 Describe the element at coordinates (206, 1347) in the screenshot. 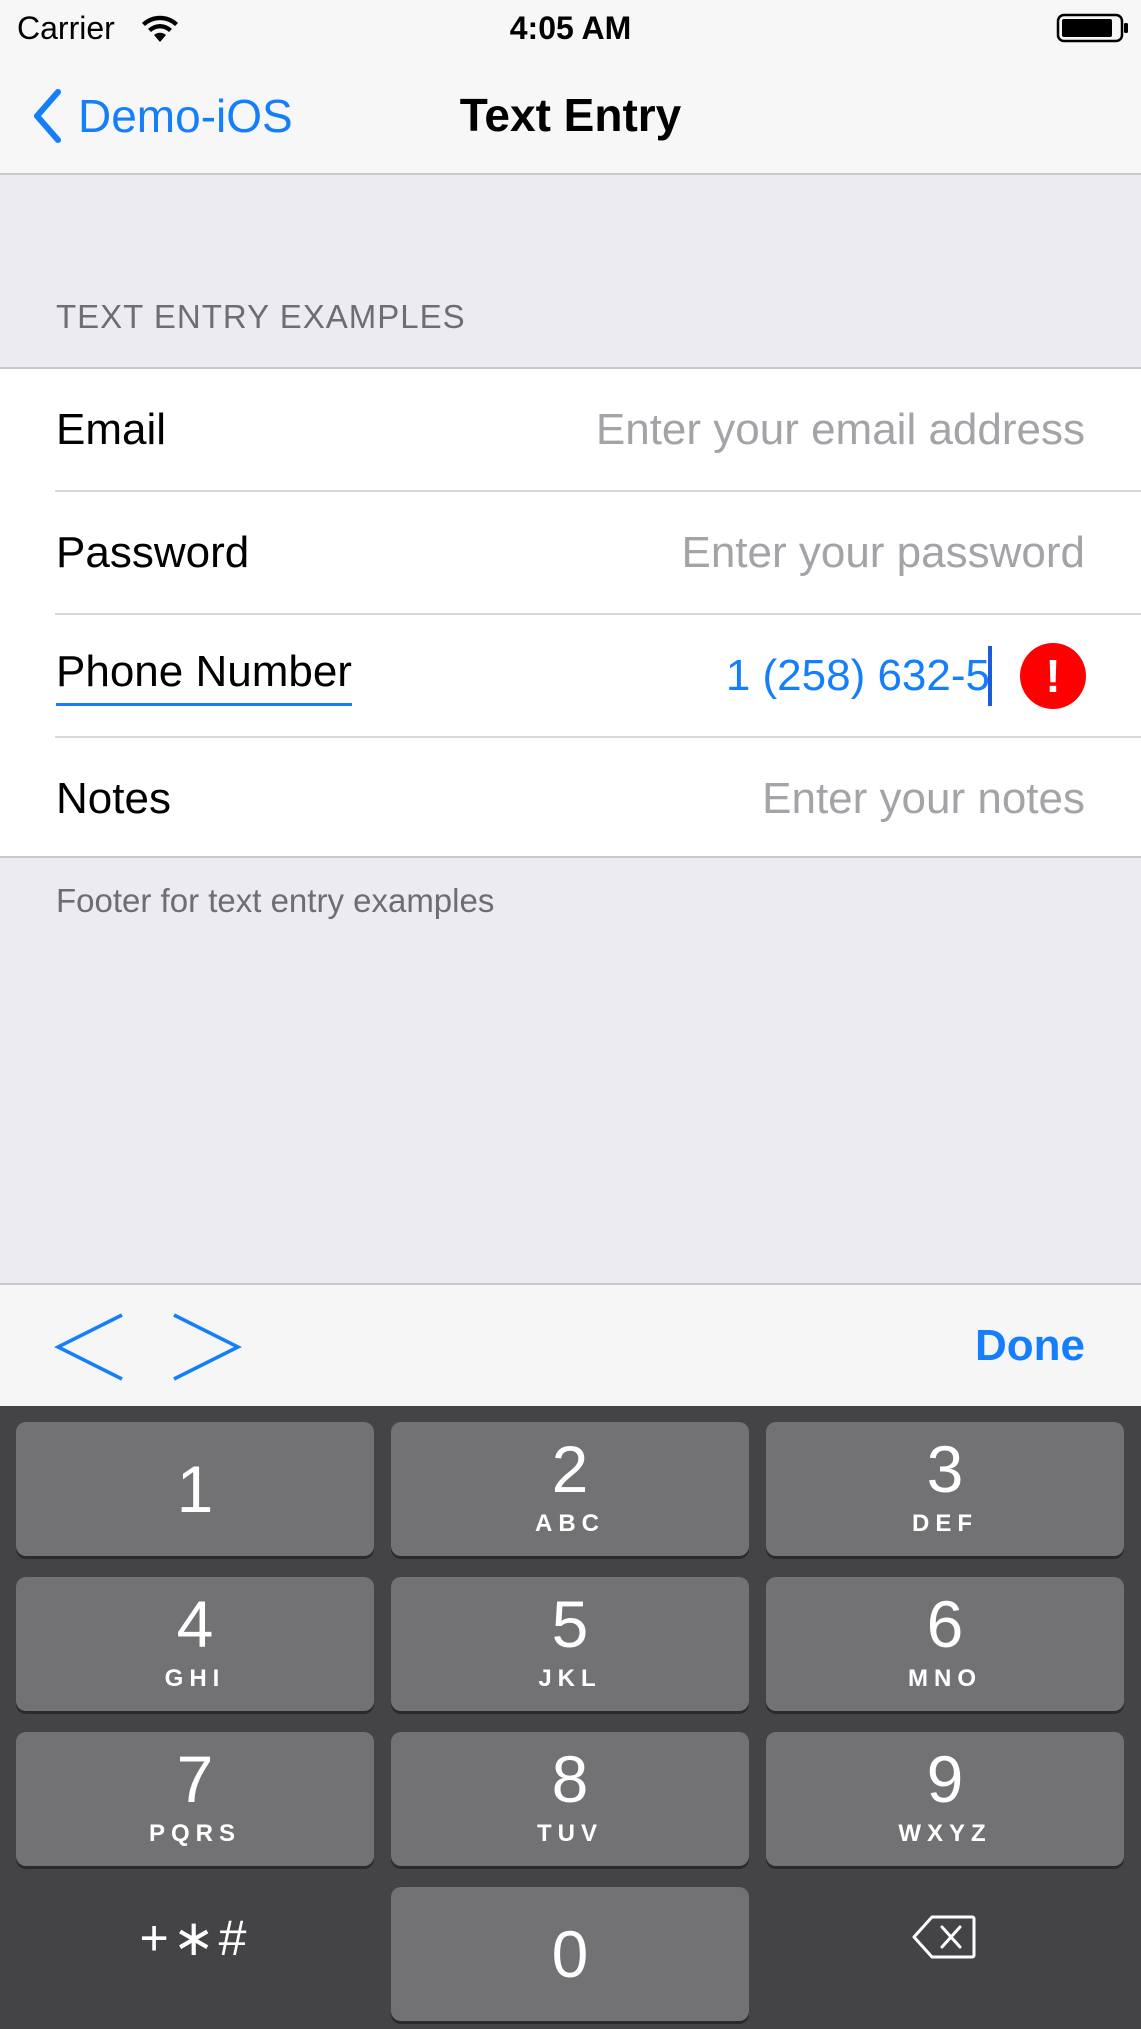

I see `next-field-icon` at that location.